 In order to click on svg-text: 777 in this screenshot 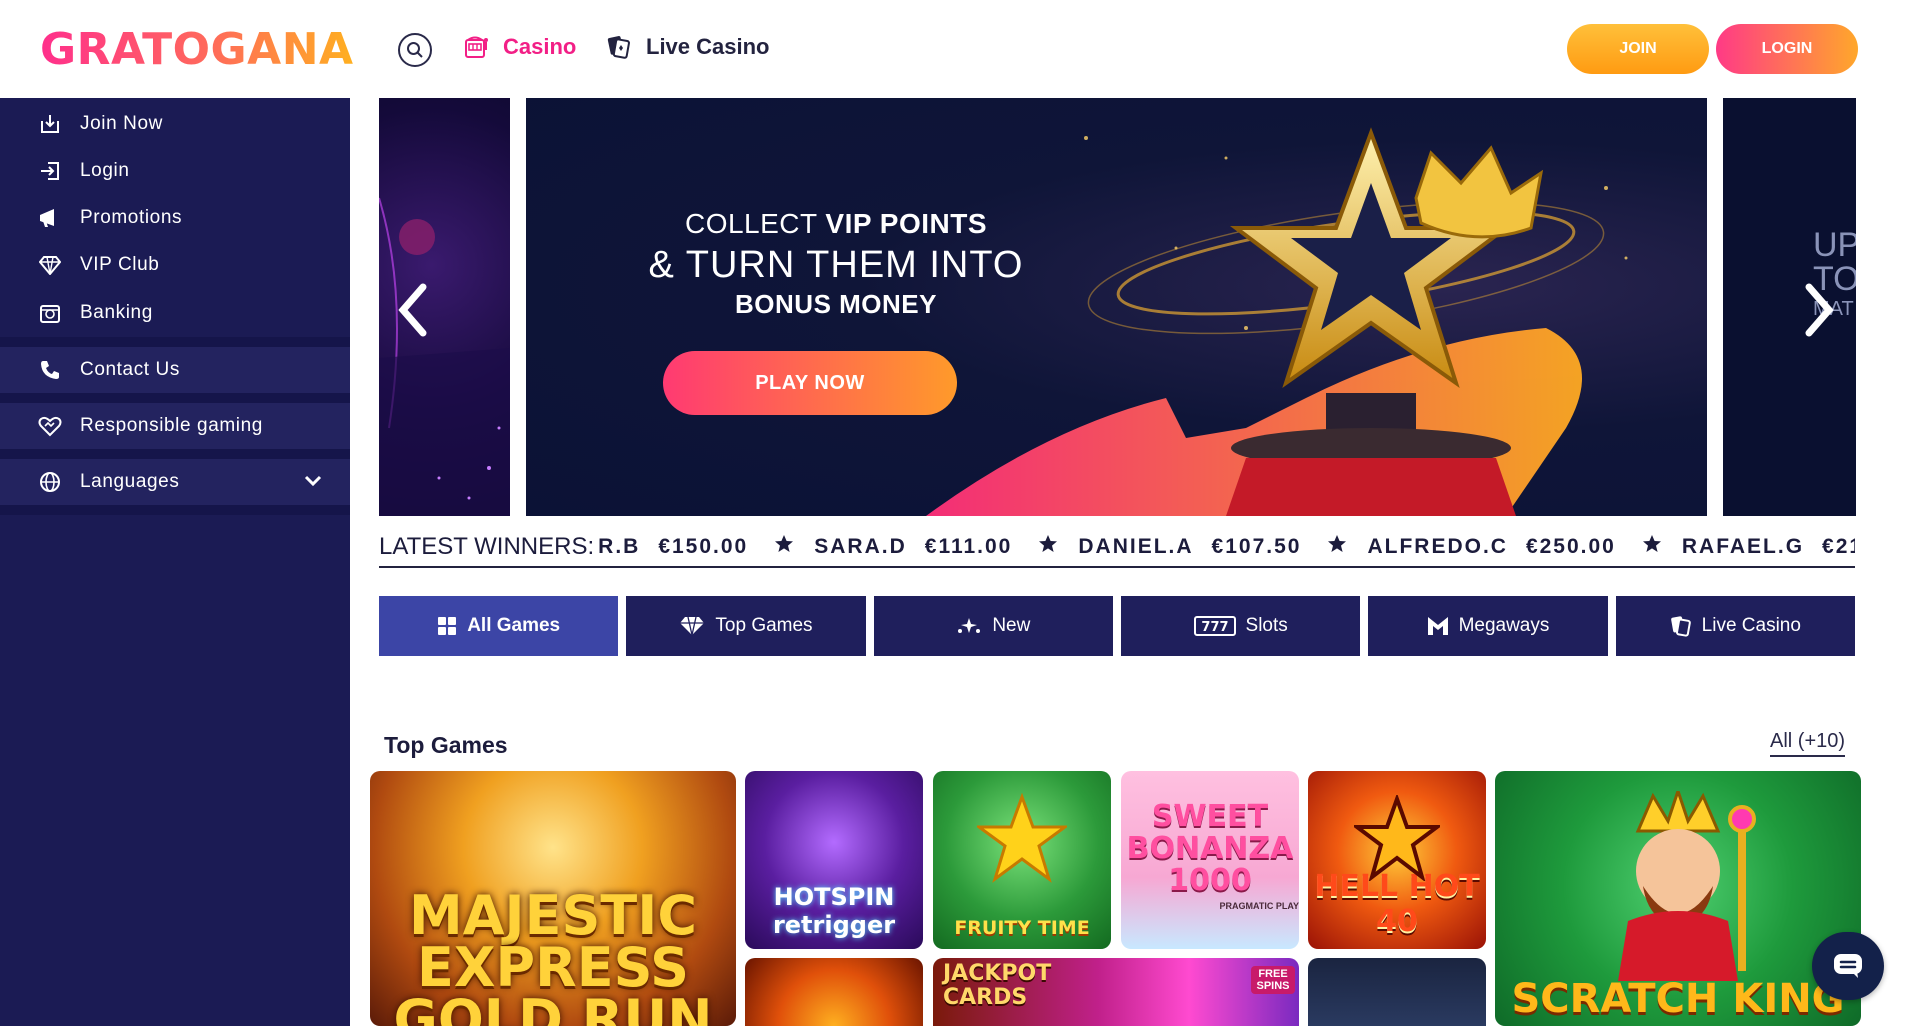, I will do `click(1214, 627)`.